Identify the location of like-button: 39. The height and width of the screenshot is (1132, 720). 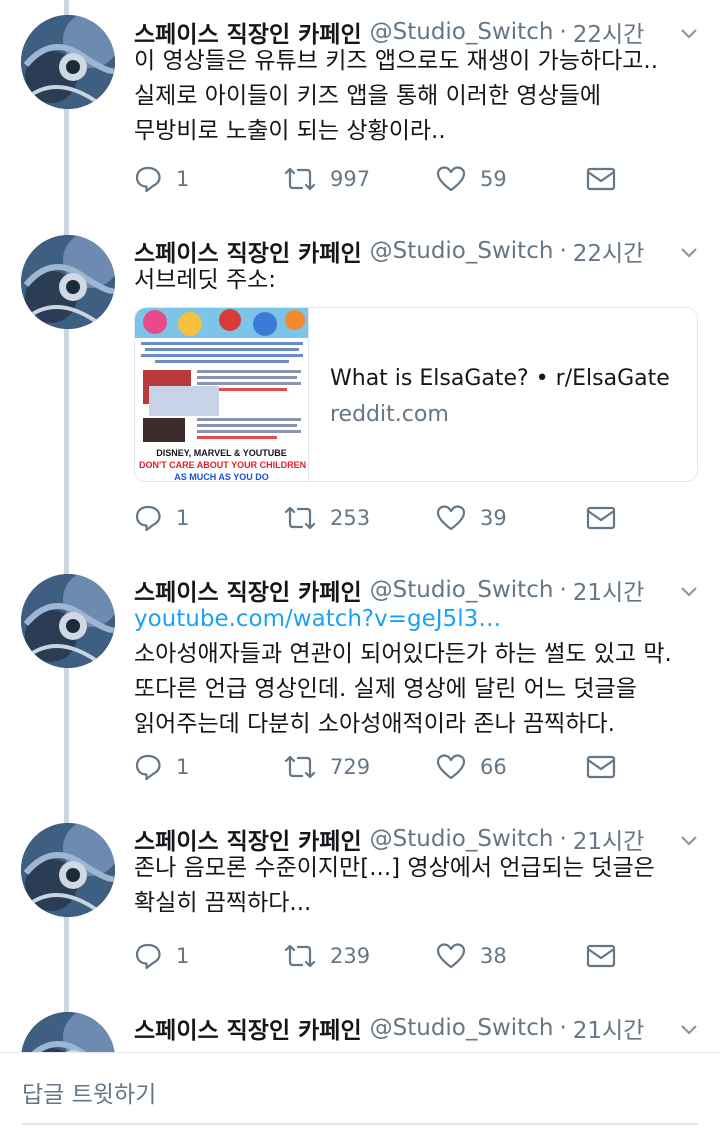
(471, 518).